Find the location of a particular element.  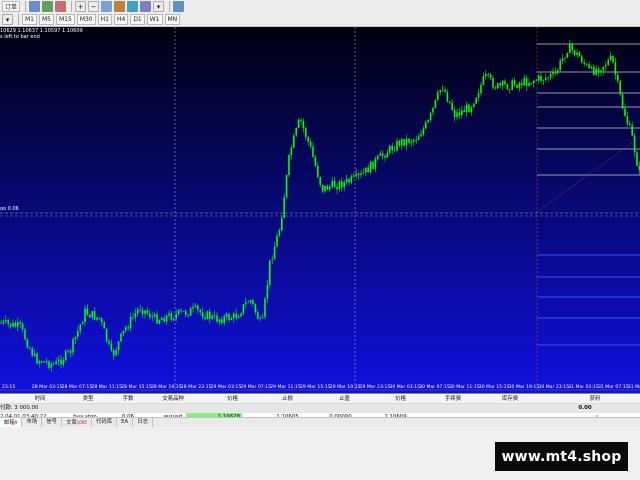

period-m15-button: M15 is located at coordinates (65, 19).